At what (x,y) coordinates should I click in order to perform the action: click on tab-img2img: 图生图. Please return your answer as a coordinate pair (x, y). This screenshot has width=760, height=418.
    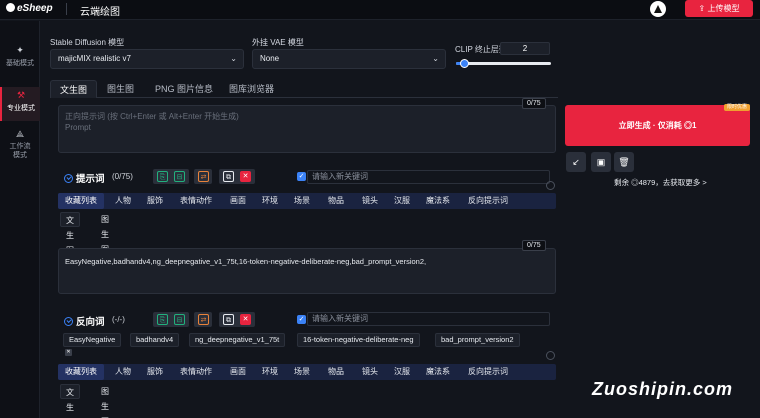
    Looking at the image, I should click on (120, 89).